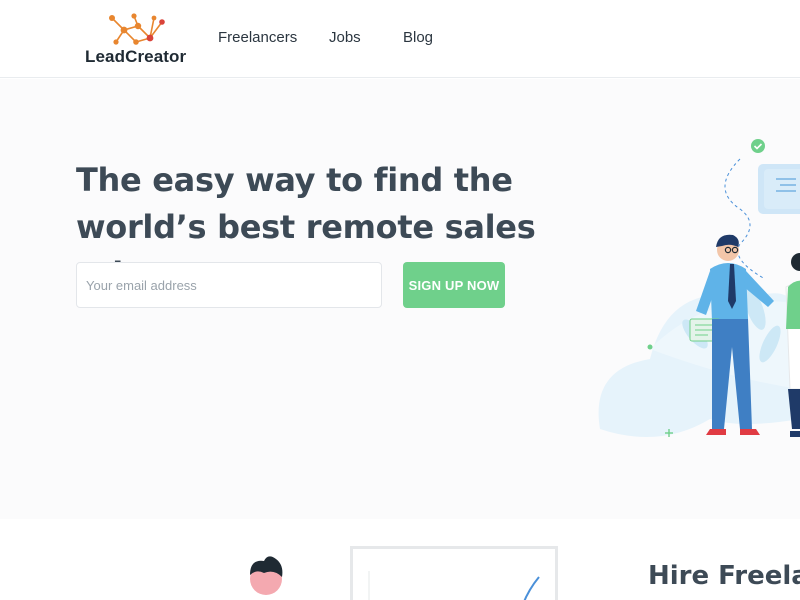 This screenshot has width=800, height=600. Describe the element at coordinates (400, 39) in the screenshot. I see `site-header: LeadCreator Freelancers Jobs Blog` at that location.